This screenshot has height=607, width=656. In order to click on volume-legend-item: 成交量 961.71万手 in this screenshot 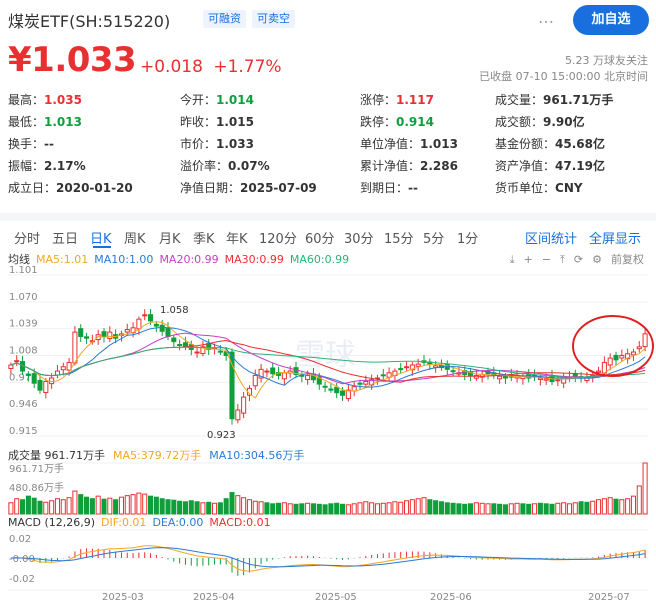, I will do `click(56, 455)`.